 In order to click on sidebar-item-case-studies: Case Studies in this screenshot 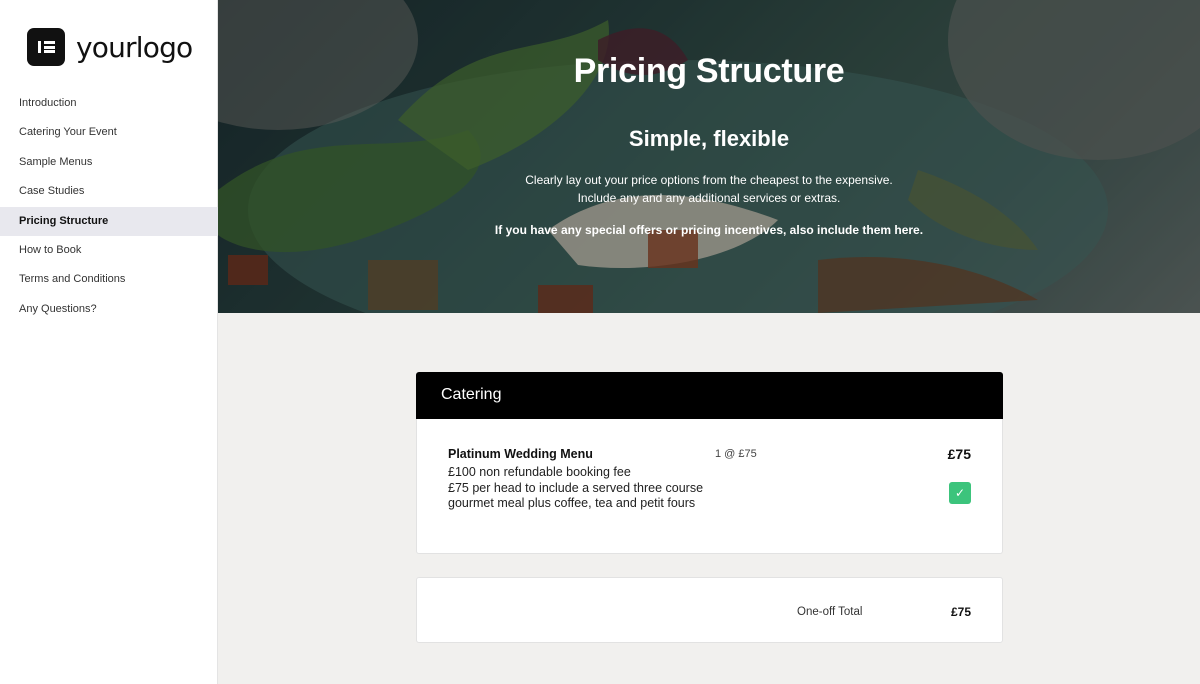, I will do `click(109, 191)`.